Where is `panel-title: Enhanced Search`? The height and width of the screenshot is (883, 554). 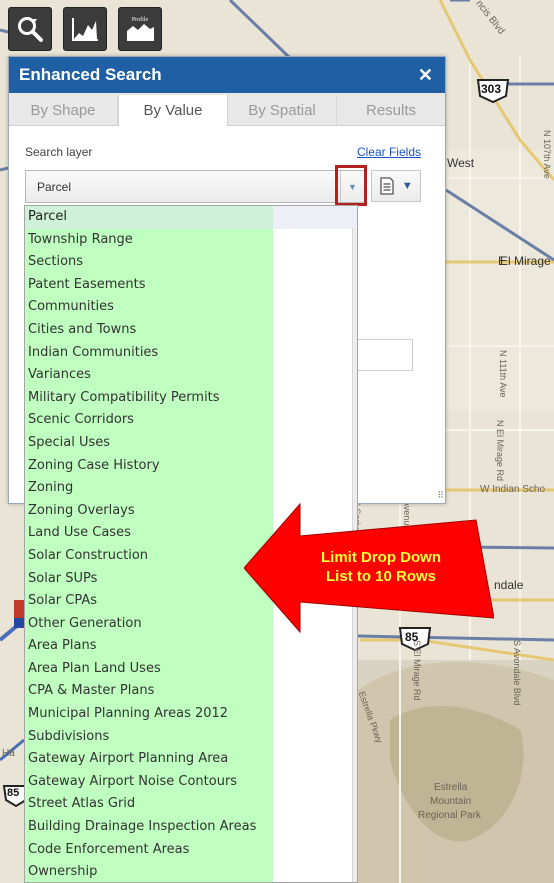 panel-title: Enhanced Search is located at coordinates (90, 74).